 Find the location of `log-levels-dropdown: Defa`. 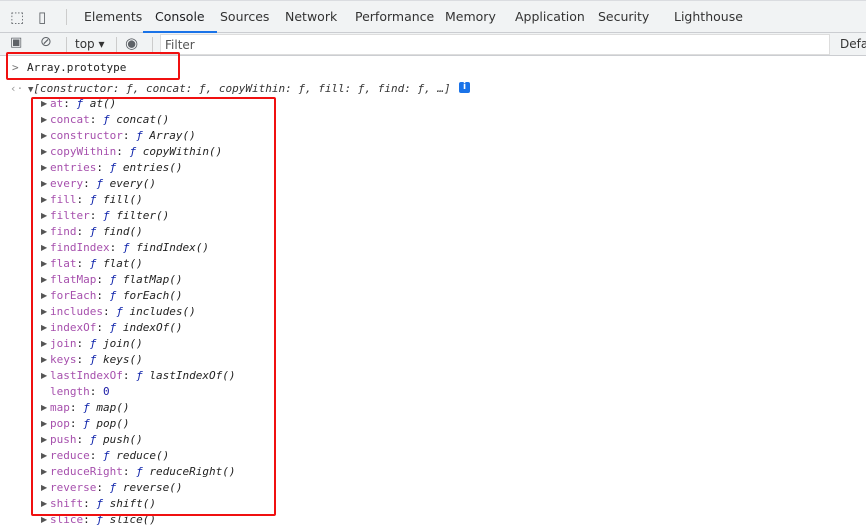

log-levels-dropdown: Defa is located at coordinates (853, 44).